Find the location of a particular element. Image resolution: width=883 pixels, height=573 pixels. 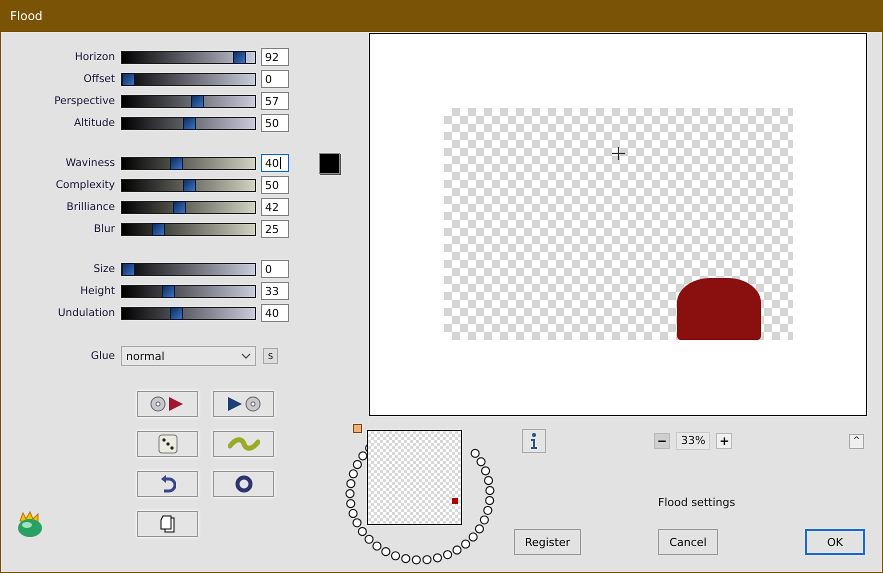

wave-icon is located at coordinates (244, 444).